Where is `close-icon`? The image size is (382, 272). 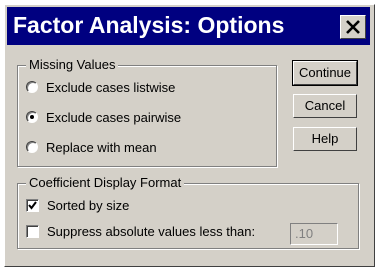 close-icon is located at coordinates (353, 27).